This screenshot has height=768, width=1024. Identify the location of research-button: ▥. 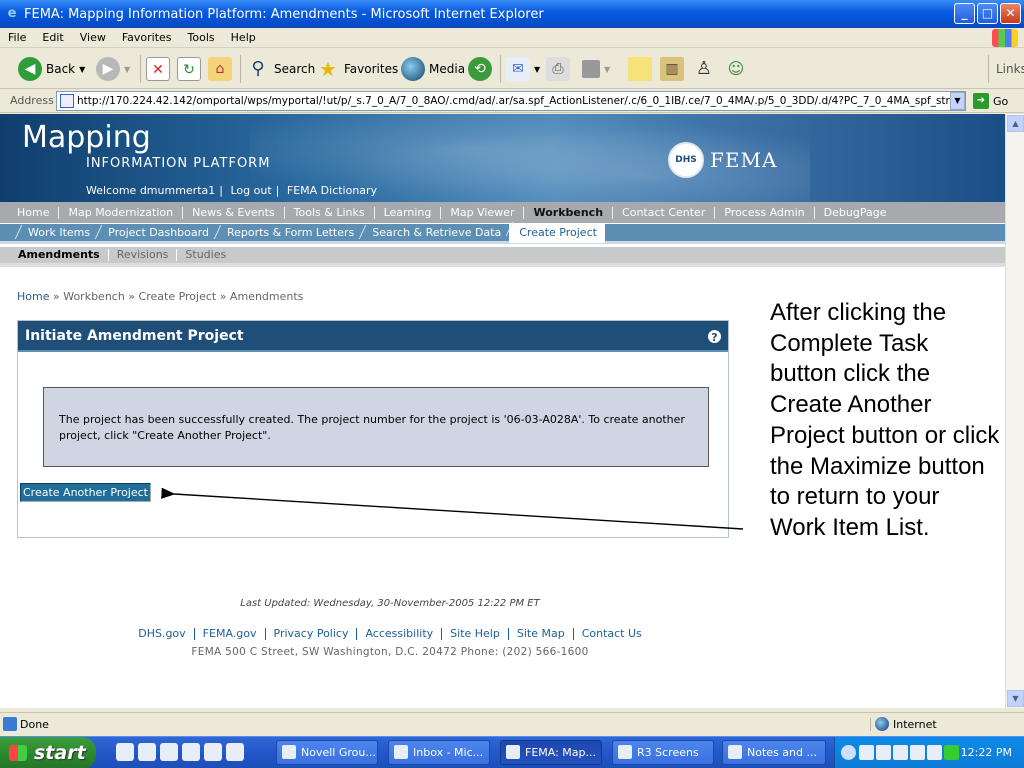
(672, 69).